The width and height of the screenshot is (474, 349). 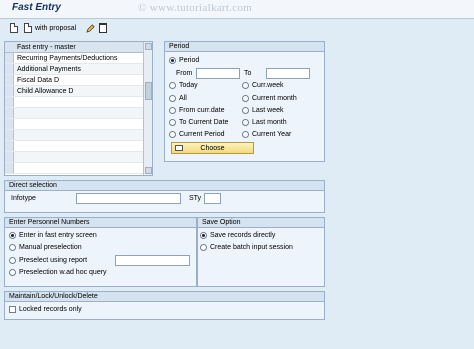 What do you see at coordinates (266, 134) in the screenshot?
I see `current-year-radio: Current Year` at bounding box center [266, 134].